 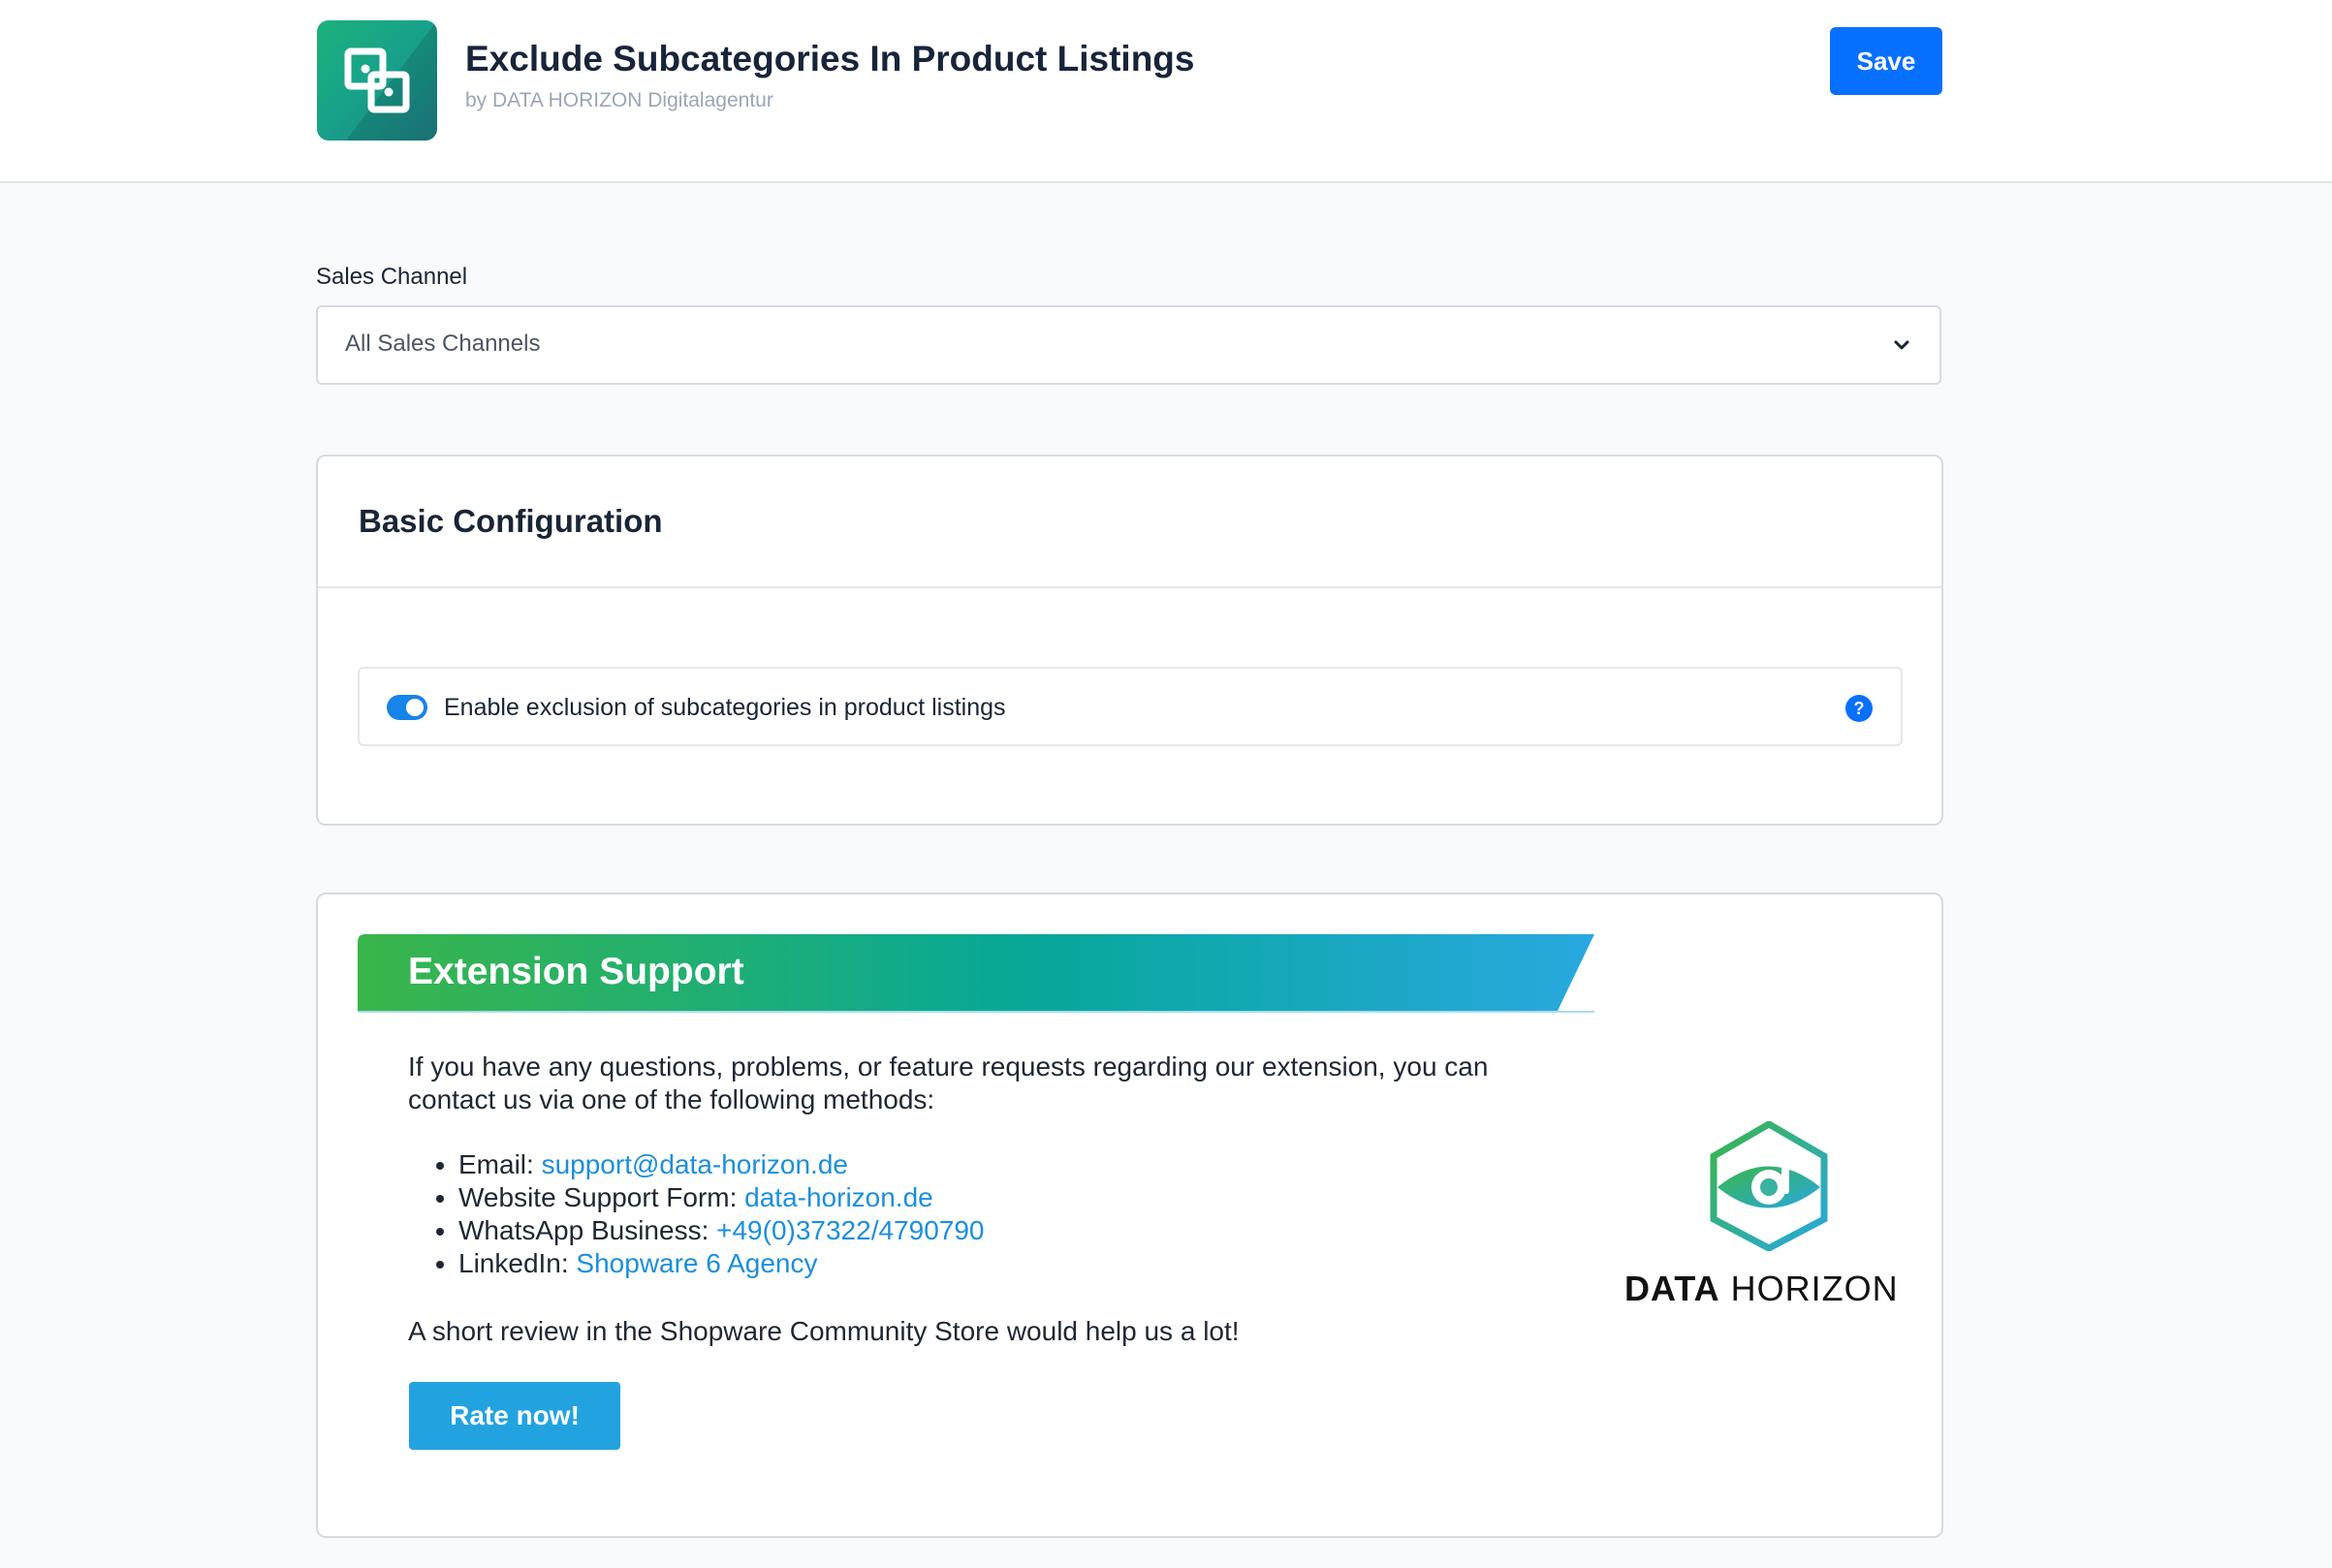 What do you see at coordinates (1129, 522) in the screenshot?
I see `card-header: Basic Configuration` at bounding box center [1129, 522].